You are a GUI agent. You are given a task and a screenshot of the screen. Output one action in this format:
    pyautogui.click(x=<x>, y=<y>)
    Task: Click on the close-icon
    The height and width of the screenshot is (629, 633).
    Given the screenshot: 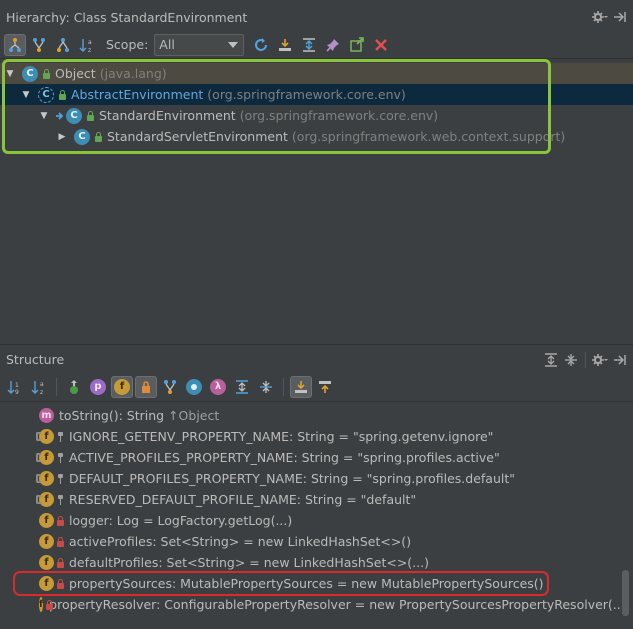 What is the action you would take?
    pyautogui.click(x=381, y=45)
    